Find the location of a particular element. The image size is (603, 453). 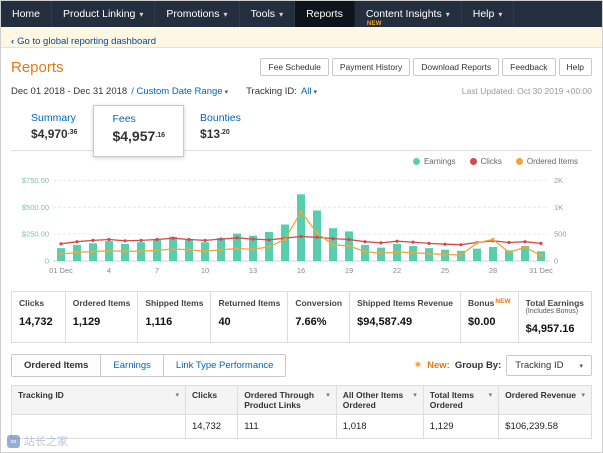

tracking-id-label: Tracking ID: is located at coordinates (271, 91).